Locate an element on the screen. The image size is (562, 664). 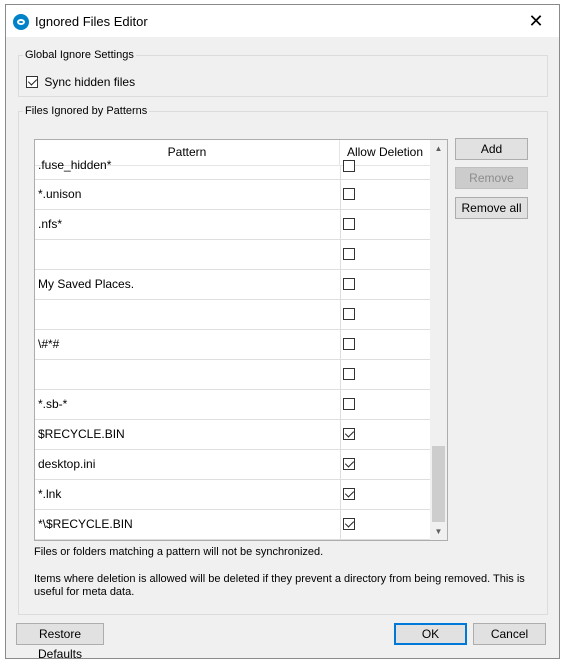
close-button: ✕ is located at coordinates (536, 21).